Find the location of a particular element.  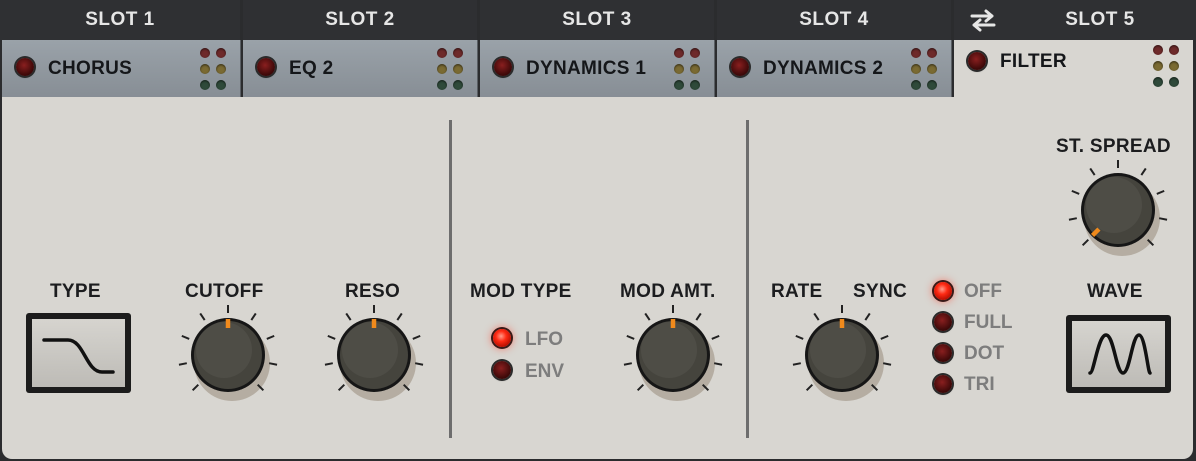

sync-tri-label: TRI is located at coordinates (979, 385).